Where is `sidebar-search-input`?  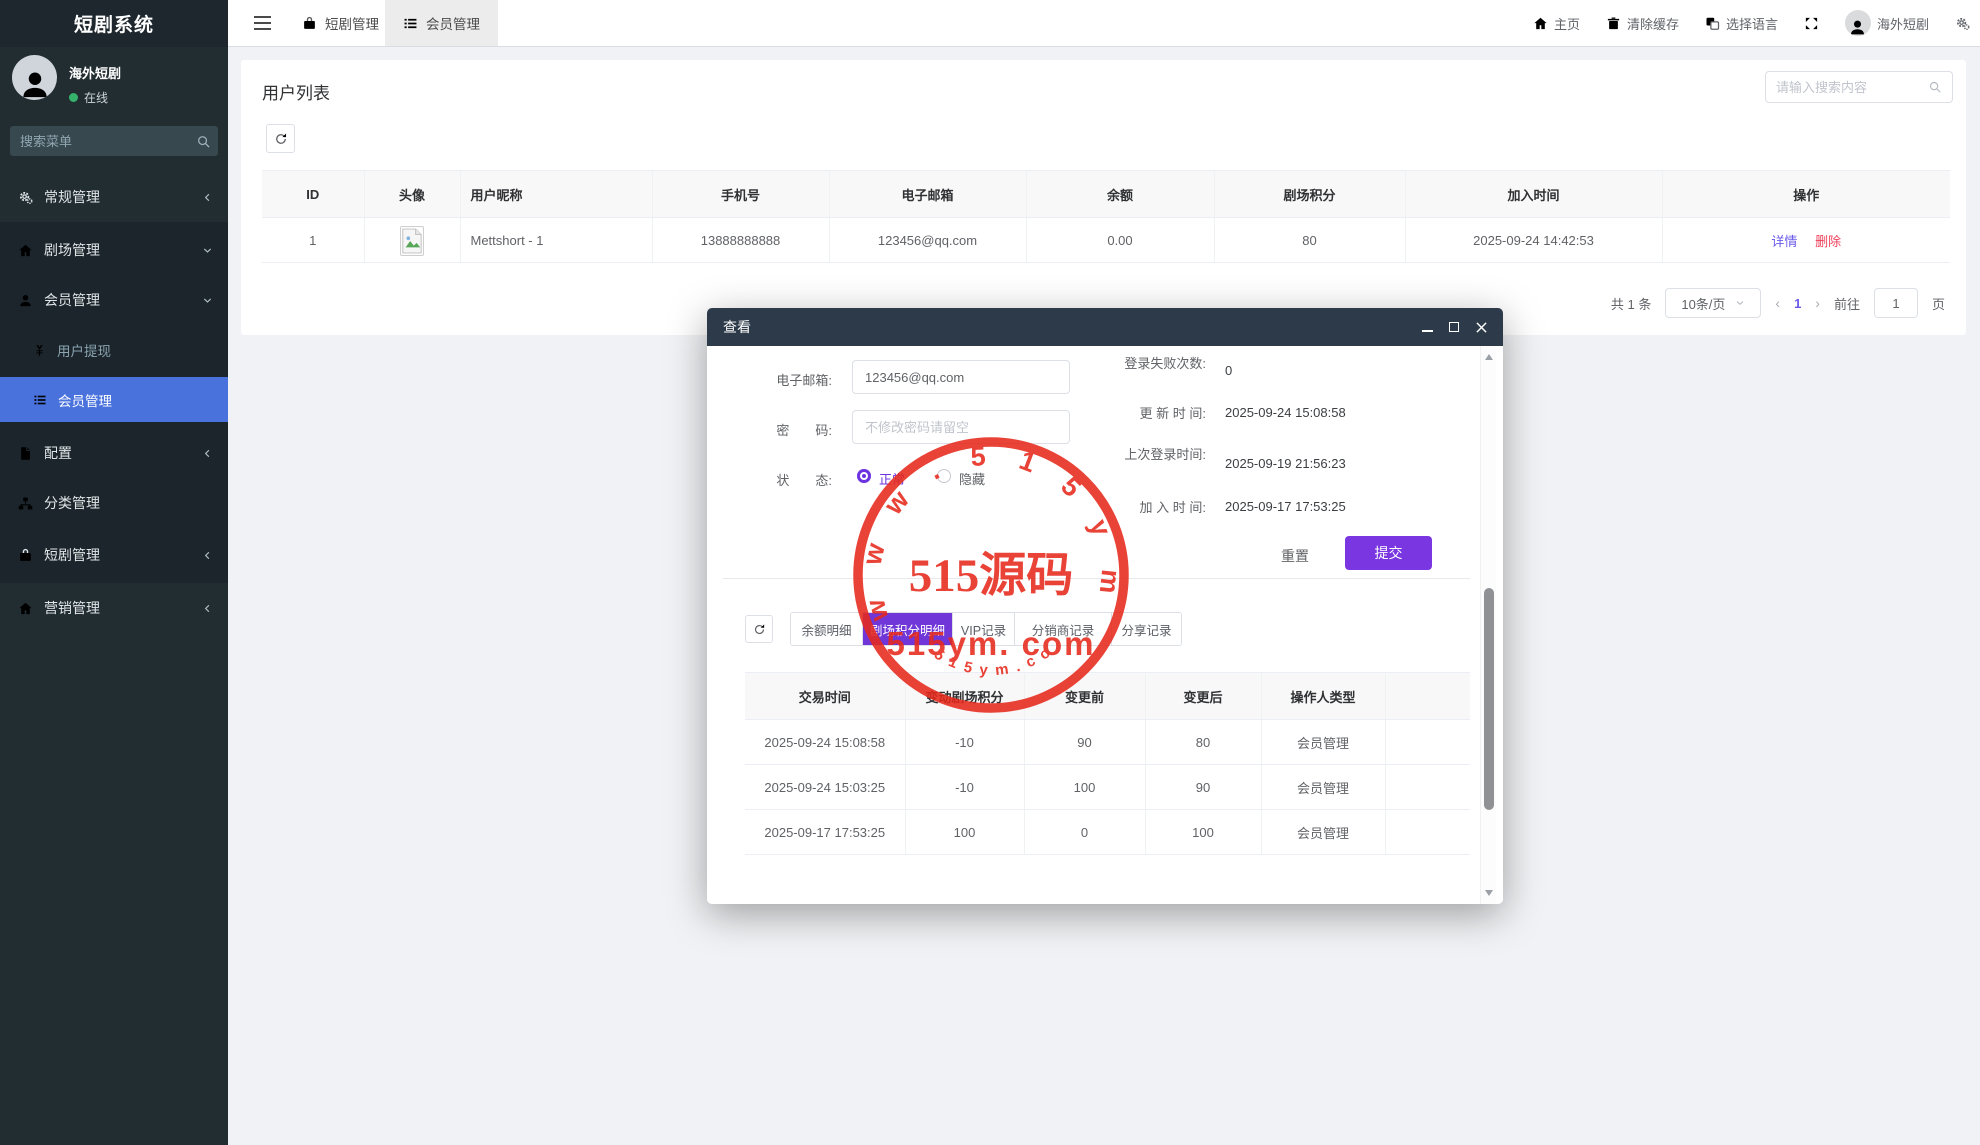 sidebar-search-input is located at coordinates (108, 141).